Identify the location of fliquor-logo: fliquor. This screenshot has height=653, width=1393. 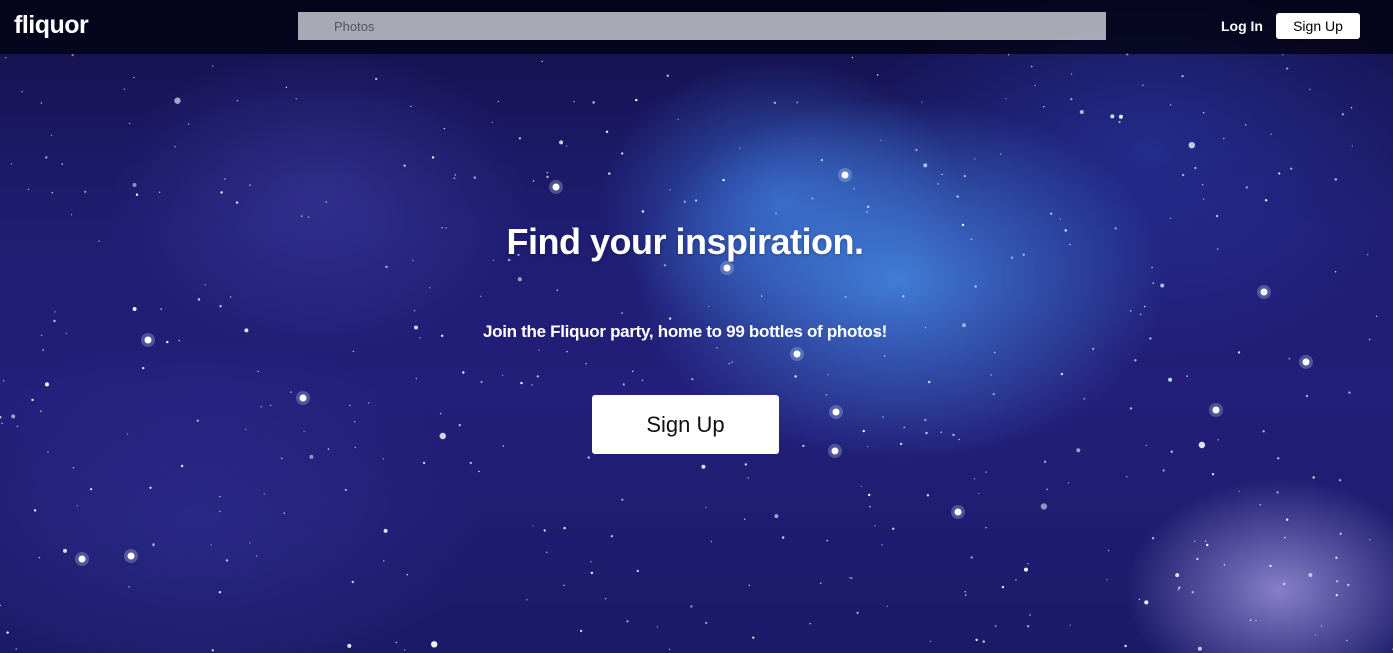
(51, 25).